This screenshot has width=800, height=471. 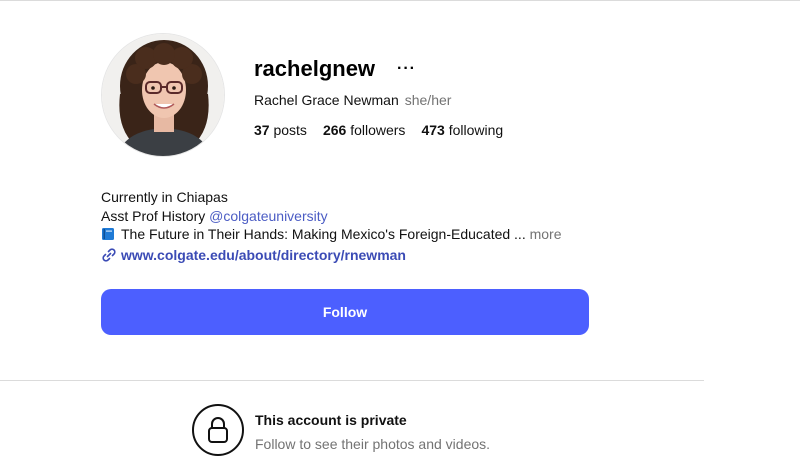 What do you see at coordinates (315, 68) in the screenshot?
I see `profile-username: rachelgnew` at bounding box center [315, 68].